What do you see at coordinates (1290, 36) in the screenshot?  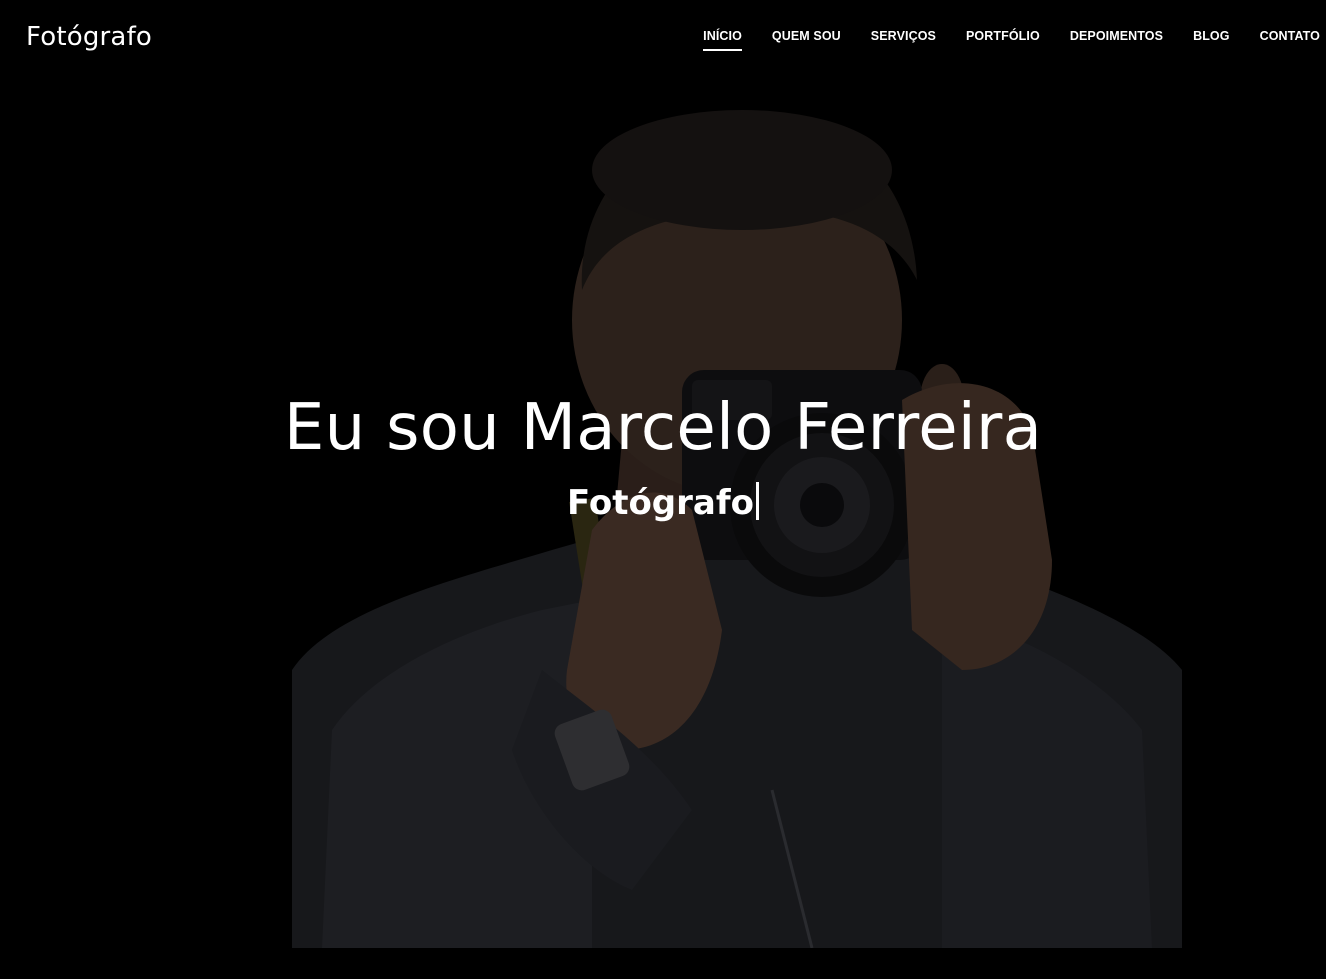 I see `nav-item-contato: CONTATO` at bounding box center [1290, 36].